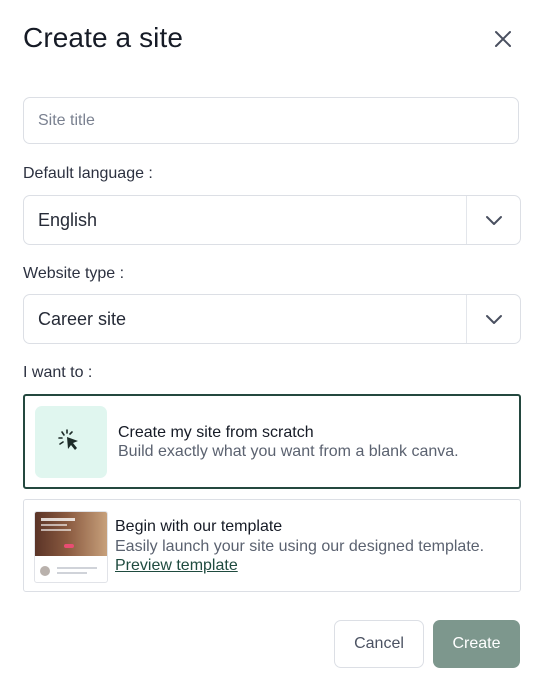  Describe the element at coordinates (272, 319) in the screenshot. I see `website-type-select: Career site` at that location.